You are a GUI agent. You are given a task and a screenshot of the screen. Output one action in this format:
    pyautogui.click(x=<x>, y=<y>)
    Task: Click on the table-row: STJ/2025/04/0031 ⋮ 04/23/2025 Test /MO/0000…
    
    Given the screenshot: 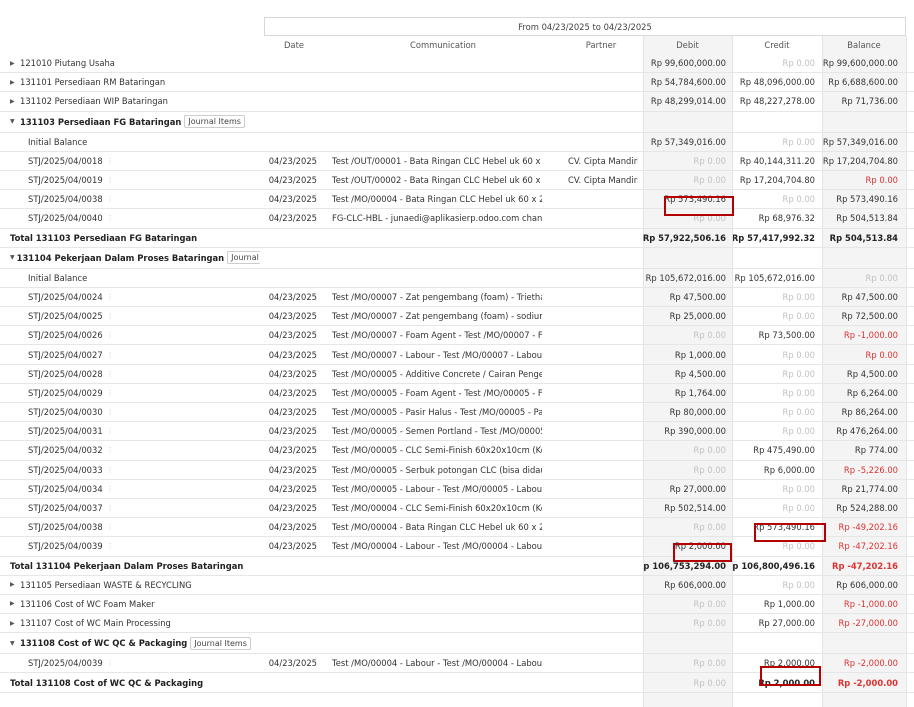 What is the action you would take?
    pyautogui.click(x=457, y=432)
    